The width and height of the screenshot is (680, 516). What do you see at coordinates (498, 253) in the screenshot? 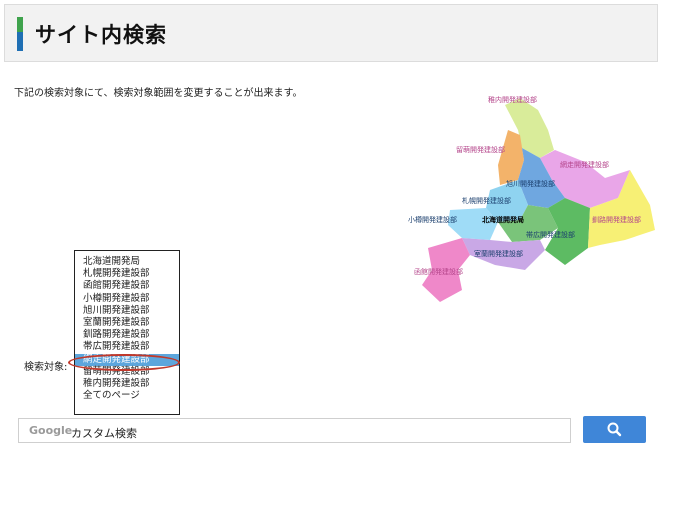
I see `map-label-muroran: 室蘭開発建設部` at bounding box center [498, 253].